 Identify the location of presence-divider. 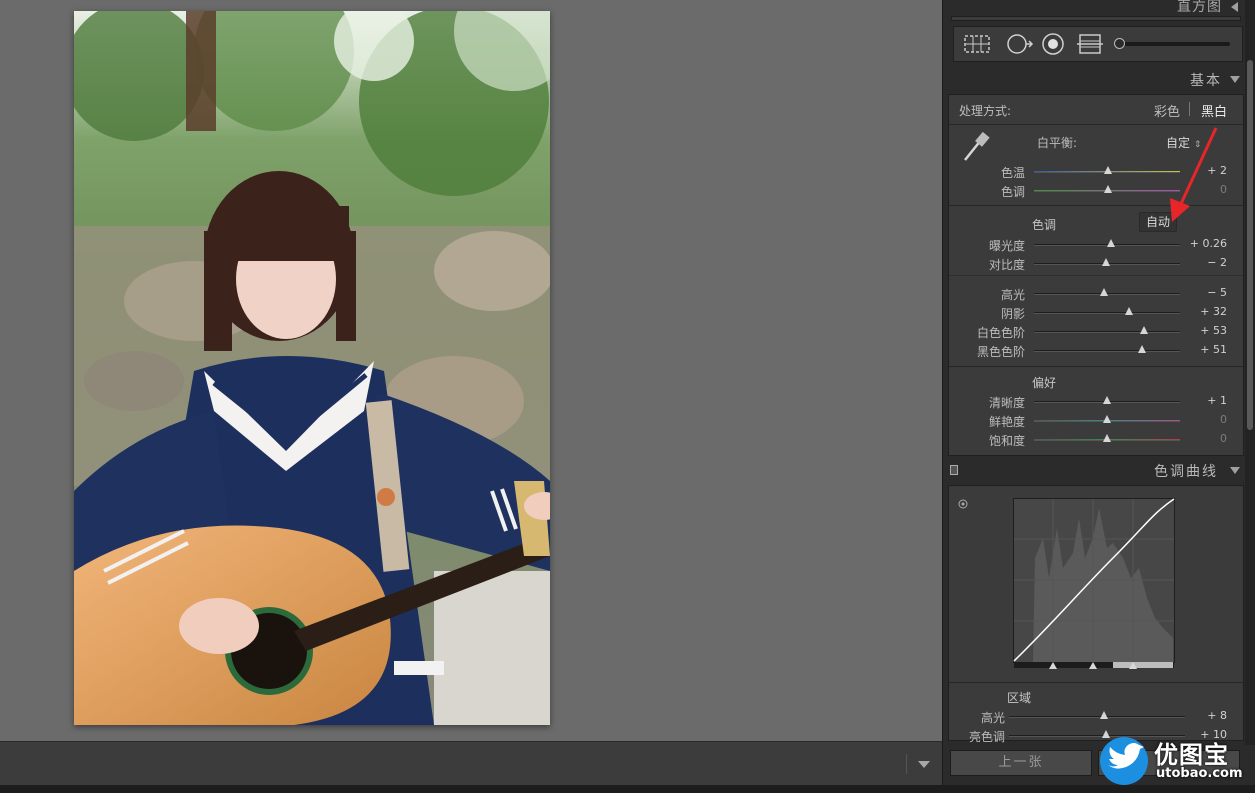
(1096, 366).